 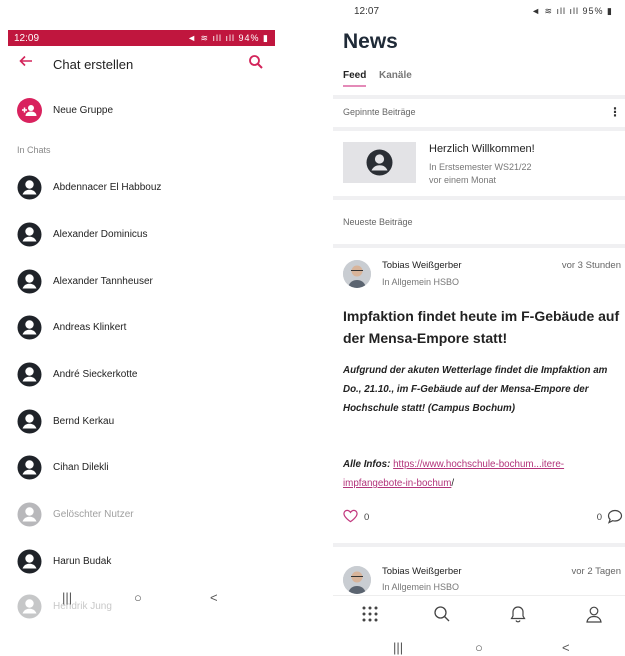 I want to click on contact-item: Bernd Kerkau, so click(x=142, y=422).